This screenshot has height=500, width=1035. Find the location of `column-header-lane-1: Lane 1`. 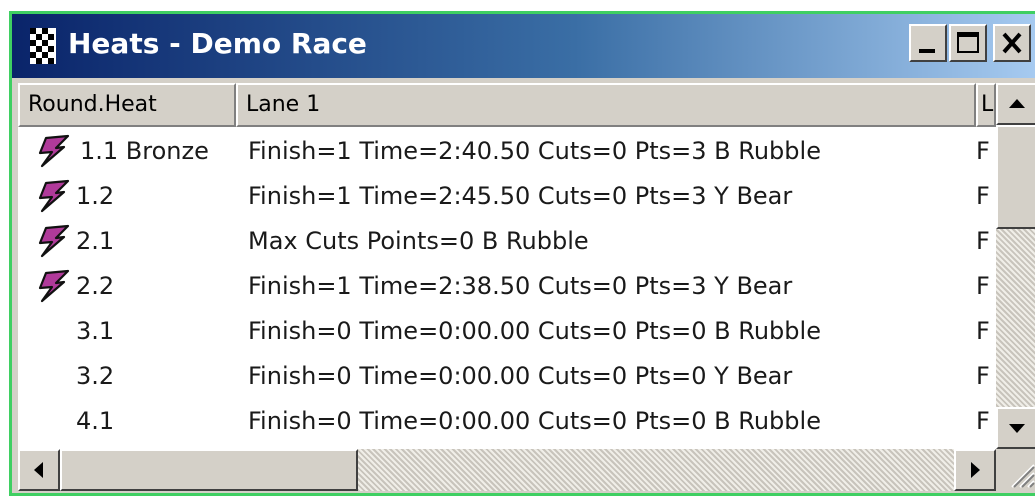

column-header-lane-1: Lane 1 is located at coordinates (606, 105).